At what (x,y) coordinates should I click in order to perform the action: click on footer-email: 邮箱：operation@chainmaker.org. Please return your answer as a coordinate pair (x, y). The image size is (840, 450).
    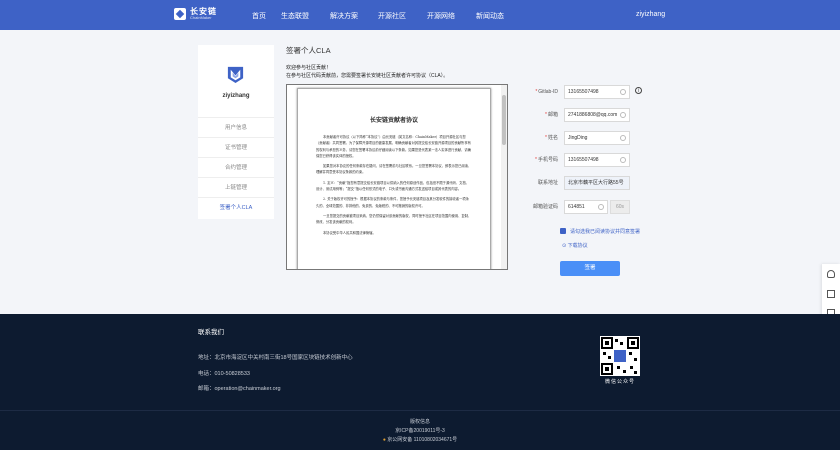
    Looking at the image, I should click on (239, 388).